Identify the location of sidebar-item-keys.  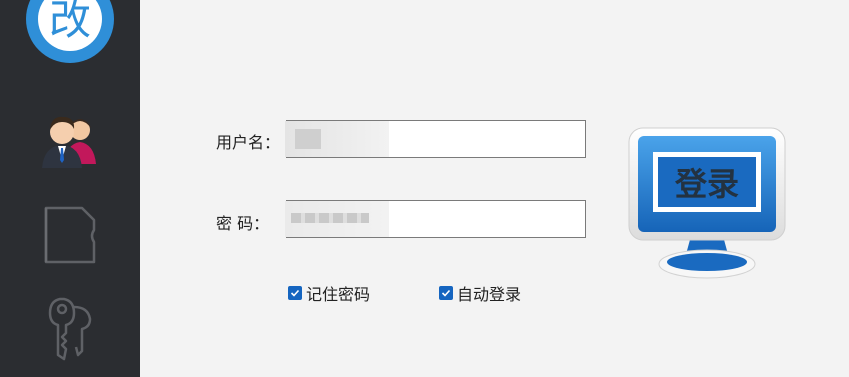
(70, 328).